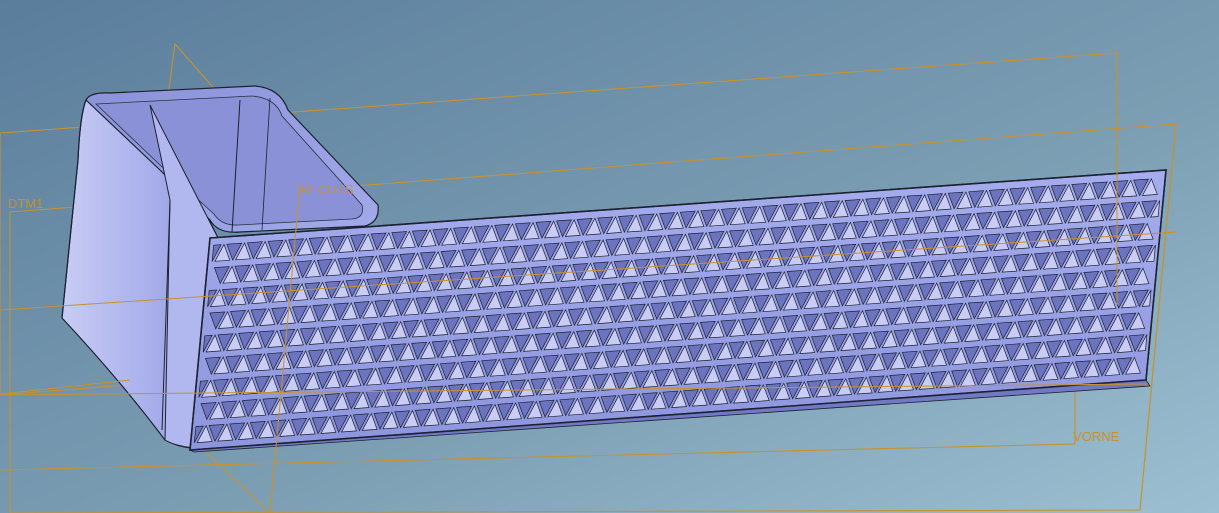 The height and width of the screenshot is (513, 1219). Describe the element at coordinates (1096, 436) in the screenshot. I see `datum-label-vorne: VORNE` at that location.